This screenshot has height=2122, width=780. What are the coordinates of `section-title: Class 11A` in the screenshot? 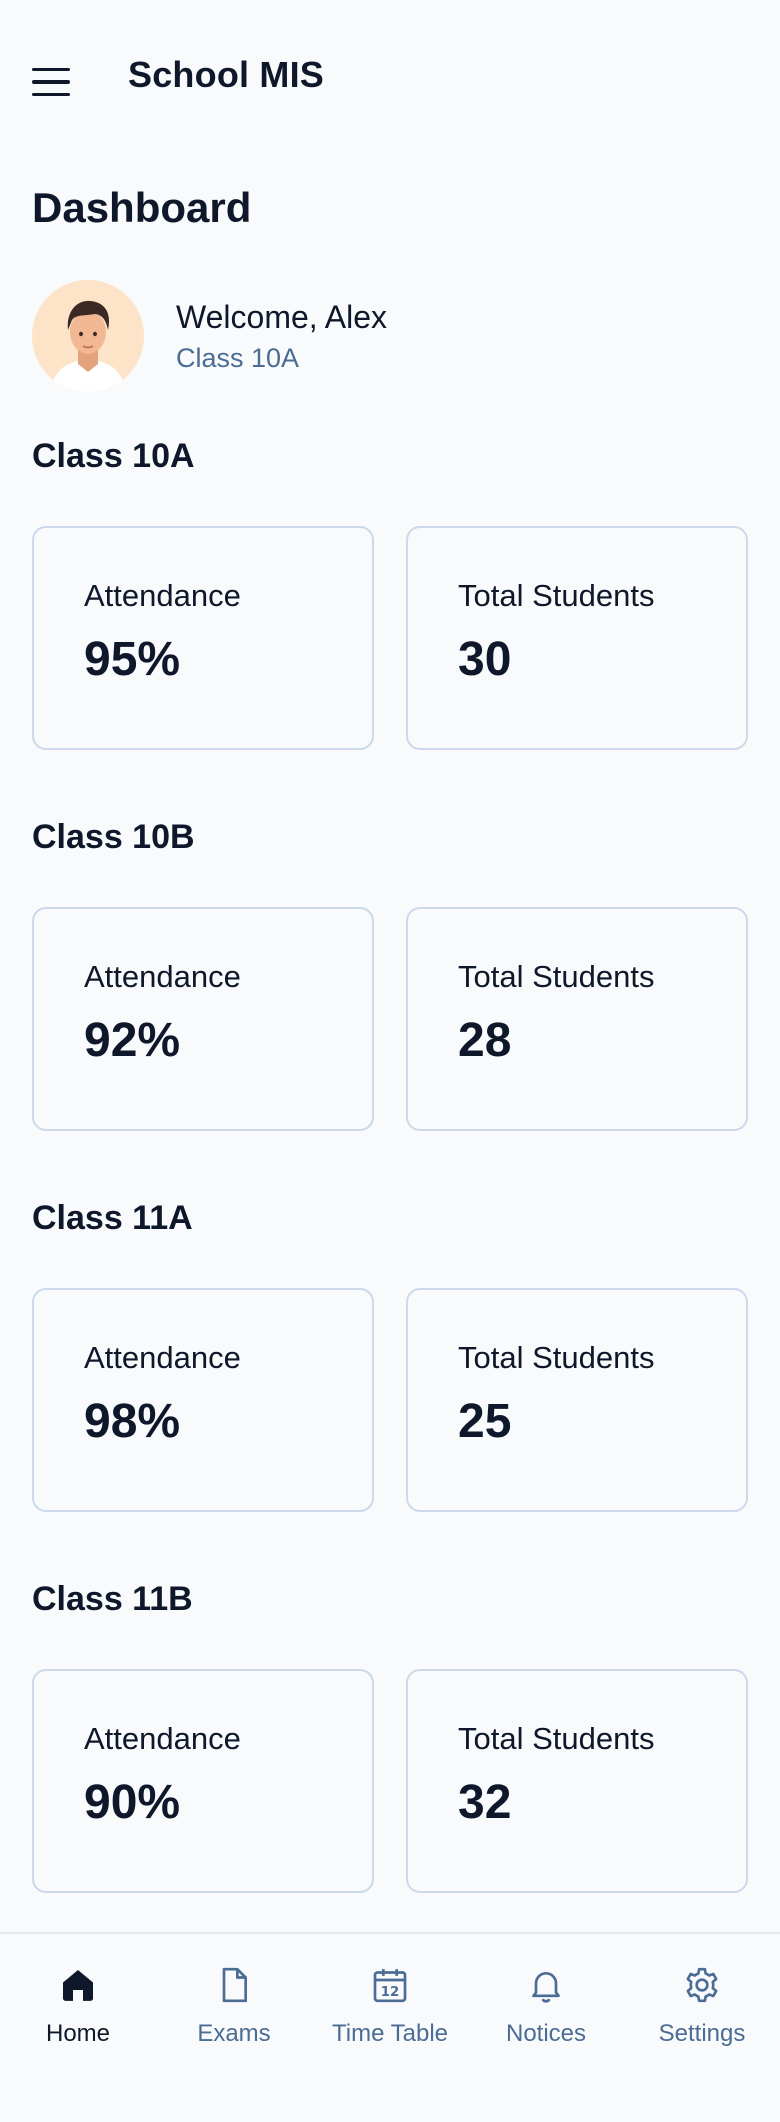 It's located at (112, 1218).